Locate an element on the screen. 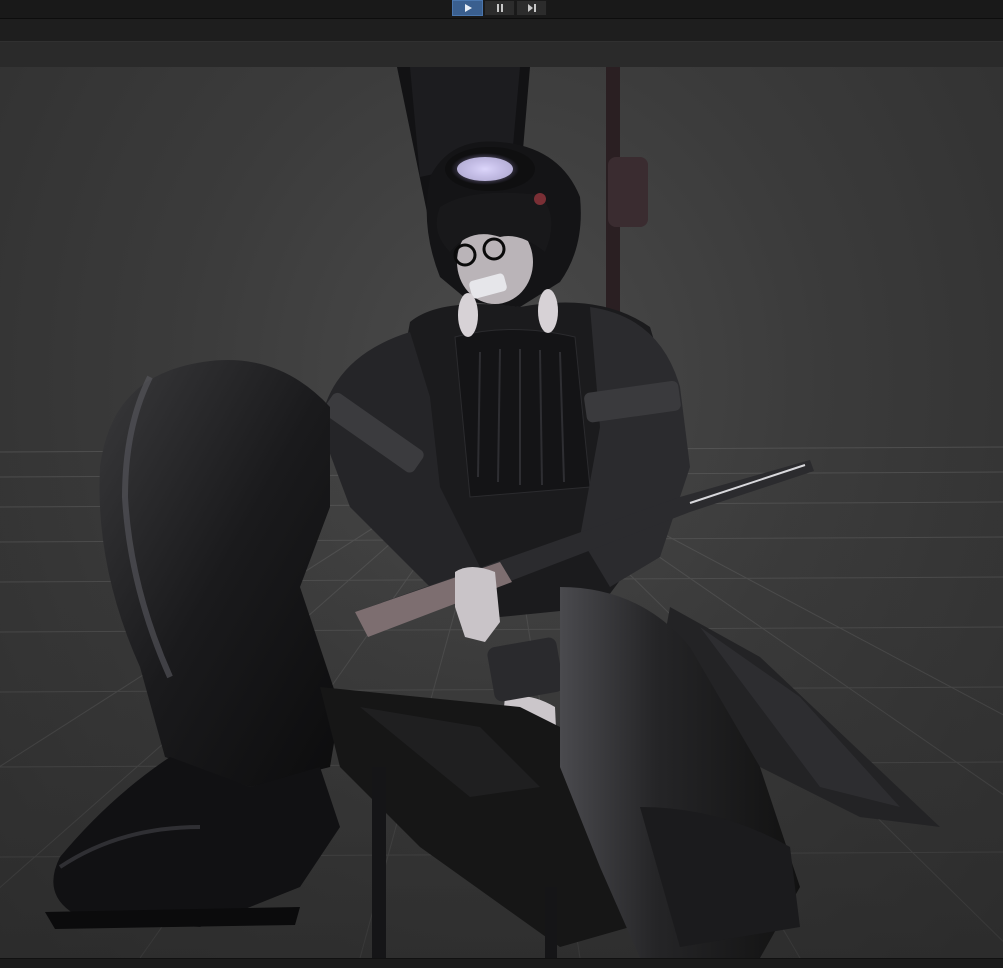 Image resolution: width=1003 pixels, height=968 pixels. pause-icon is located at coordinates (499, 8).